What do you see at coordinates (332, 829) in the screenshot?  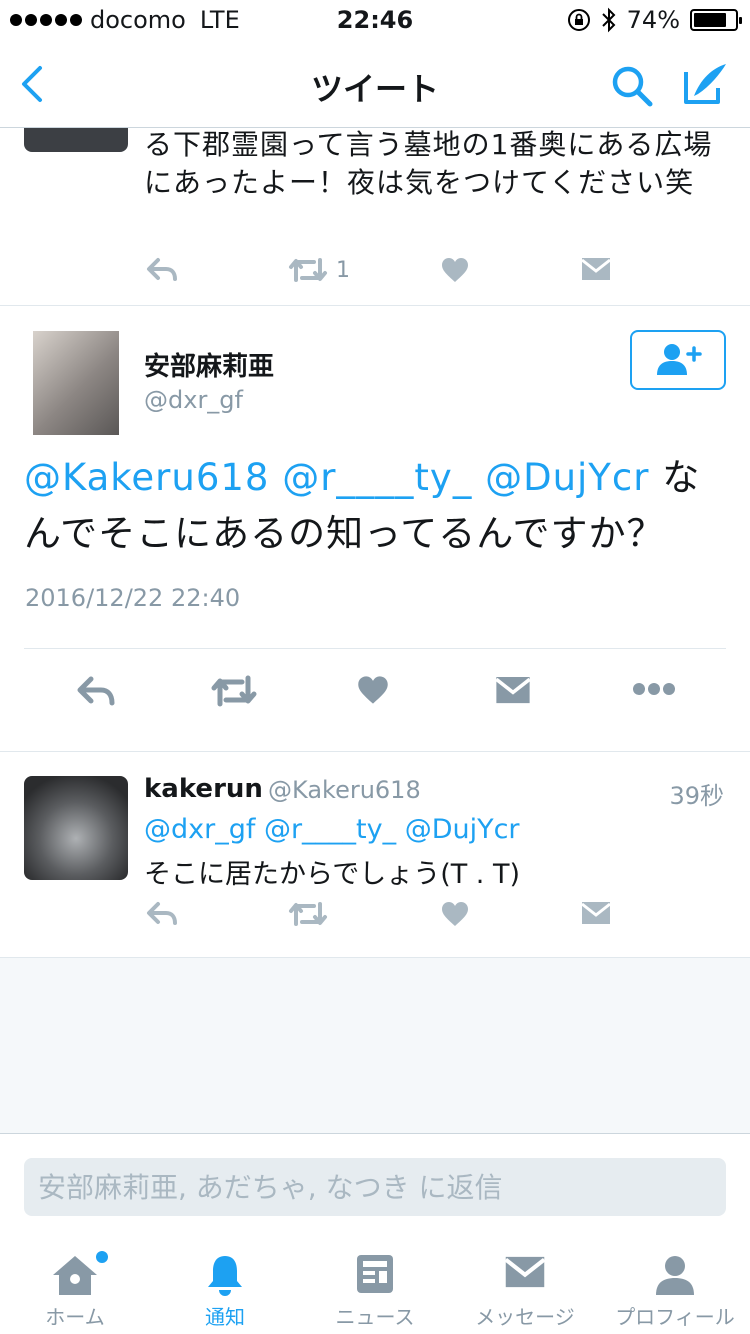 I see `tweet-mentions: @dxr_gf @r____ty_ @DujYcr` at bounding box center [332, 829].